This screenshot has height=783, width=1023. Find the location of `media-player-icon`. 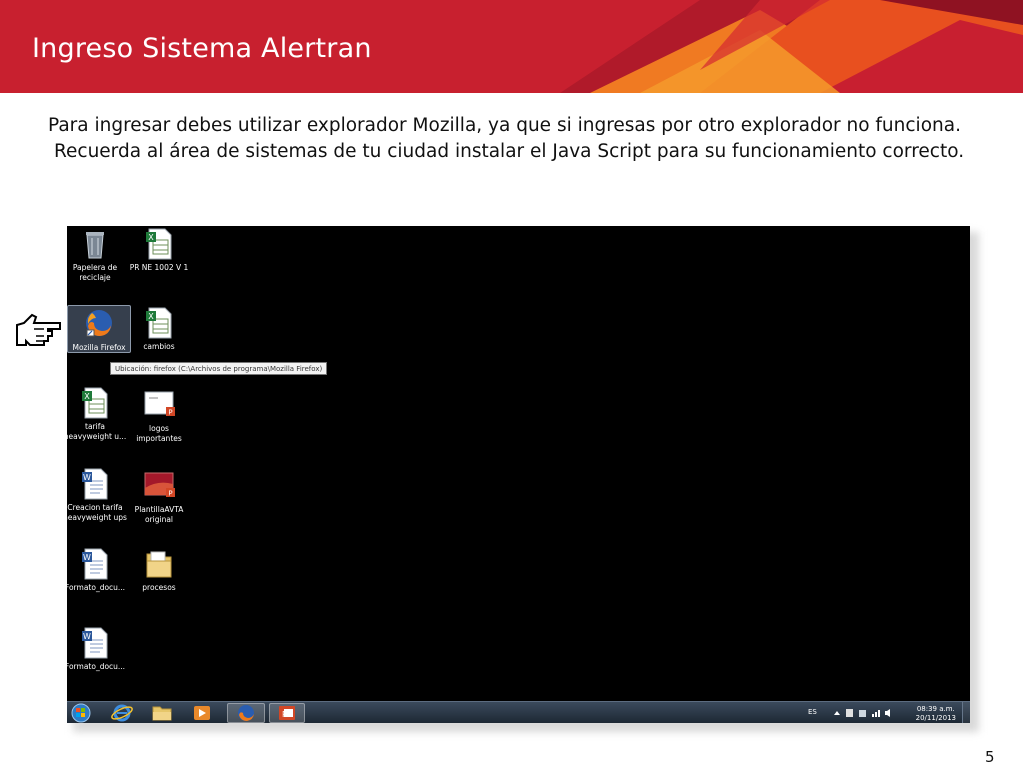

media-player-icon is located at coordinates (202, 713).